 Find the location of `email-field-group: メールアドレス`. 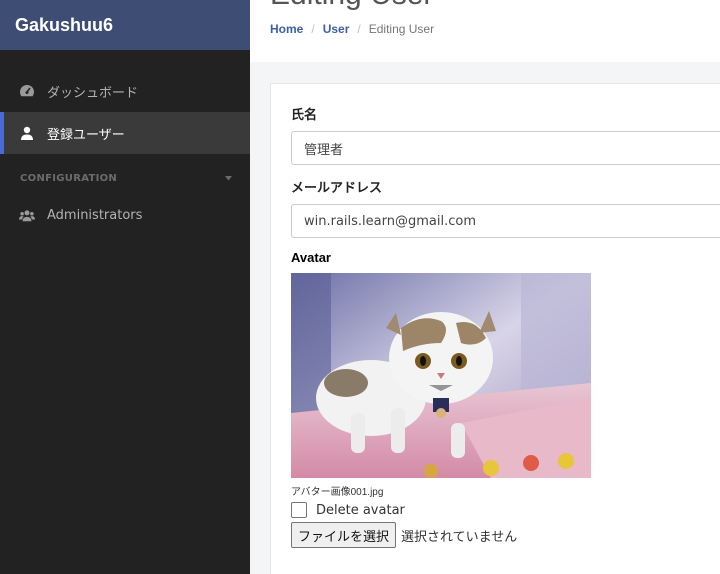

email-field-group: メールアドレス is located at coordinates (505, 207).